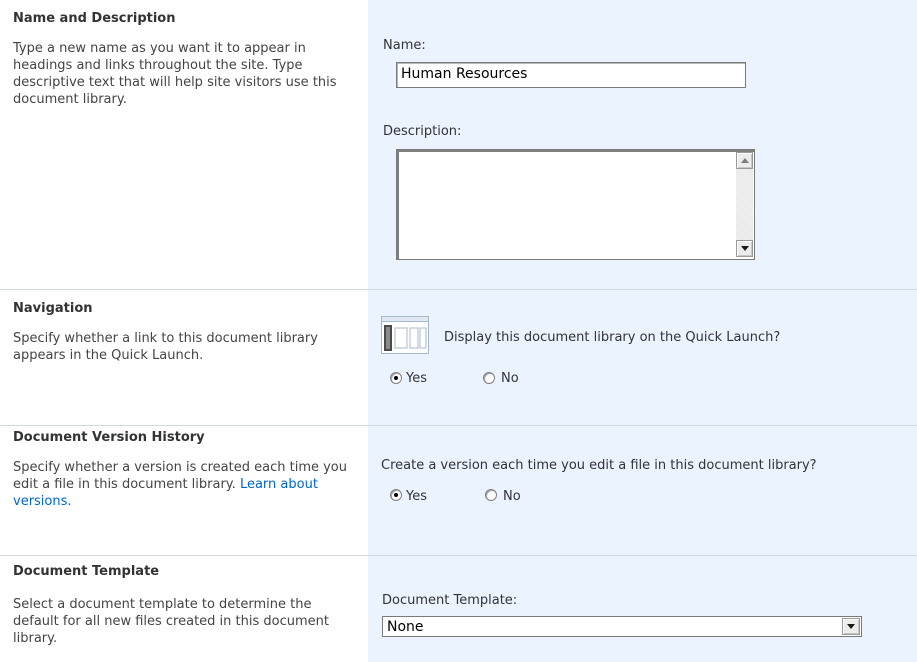  What do you see at coordinates (396, 378) in the screenshot?
I see `quick-launch-yes-radio` at bounding box center [396, 378].